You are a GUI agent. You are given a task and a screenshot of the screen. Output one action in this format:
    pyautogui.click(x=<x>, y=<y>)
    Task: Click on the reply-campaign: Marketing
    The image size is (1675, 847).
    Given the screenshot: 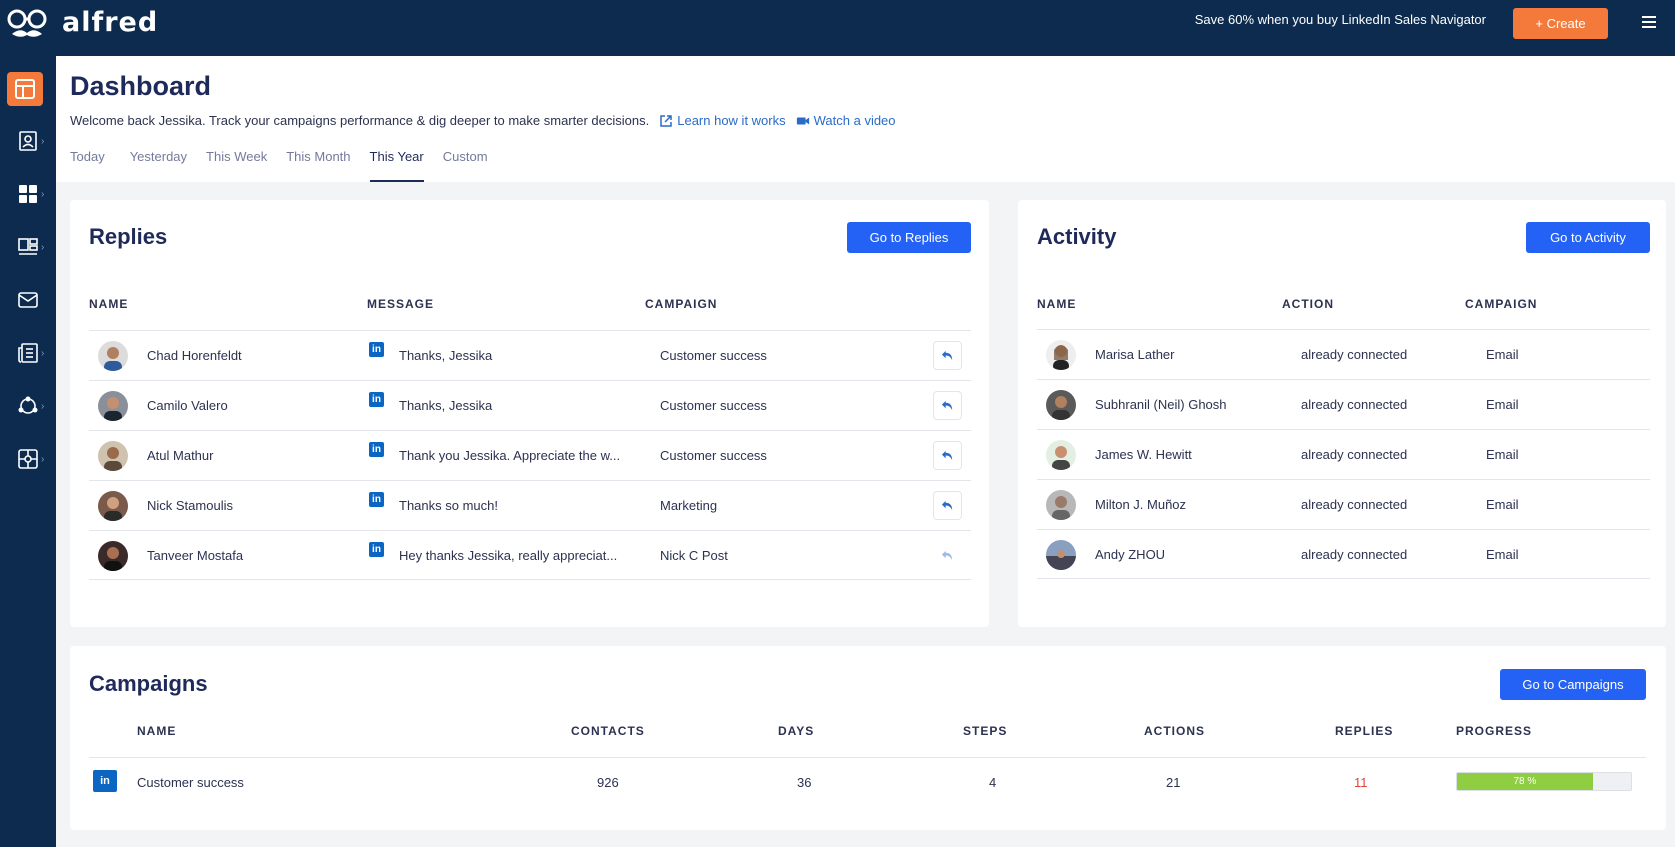 What is the action you would take?
    pyautogui.click(x=689, y=505)
    